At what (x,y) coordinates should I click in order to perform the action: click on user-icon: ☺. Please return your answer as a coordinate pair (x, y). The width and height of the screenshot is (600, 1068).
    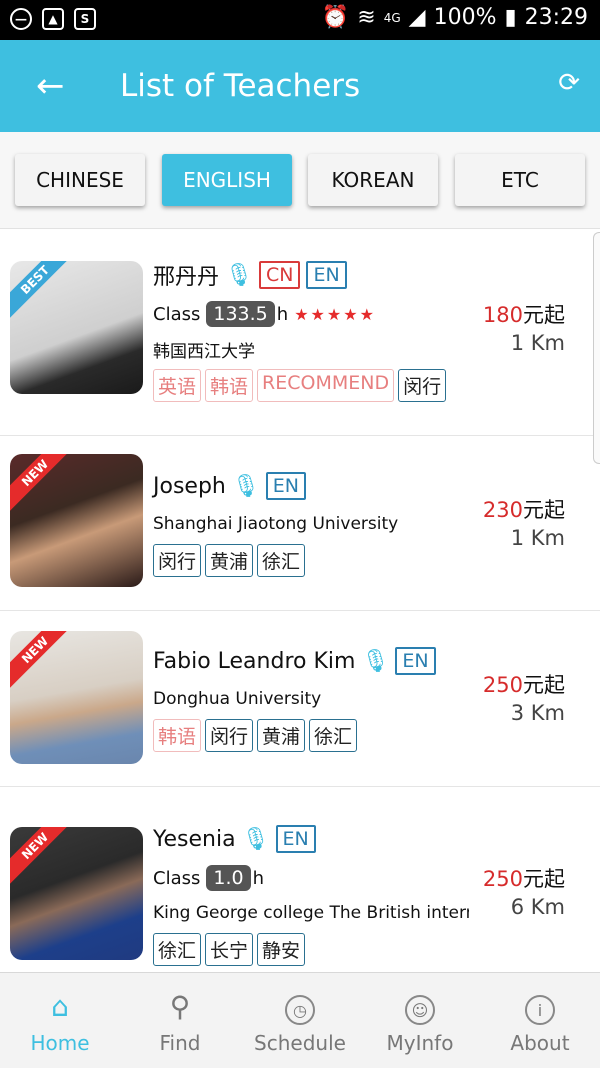
    Looking at the image, I should click on (420, 1007).